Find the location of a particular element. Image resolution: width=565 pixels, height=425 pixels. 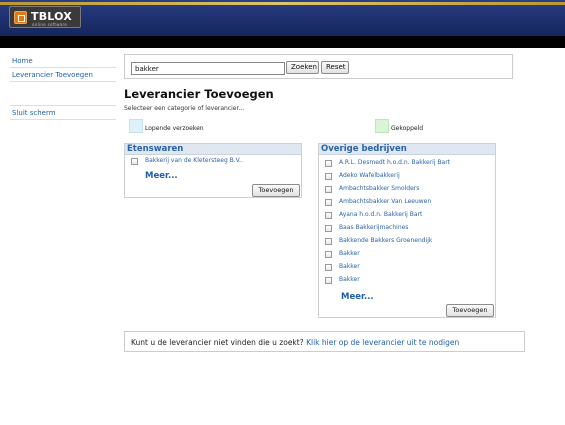

sidebar-spacer is located at coordinates (63, 94).